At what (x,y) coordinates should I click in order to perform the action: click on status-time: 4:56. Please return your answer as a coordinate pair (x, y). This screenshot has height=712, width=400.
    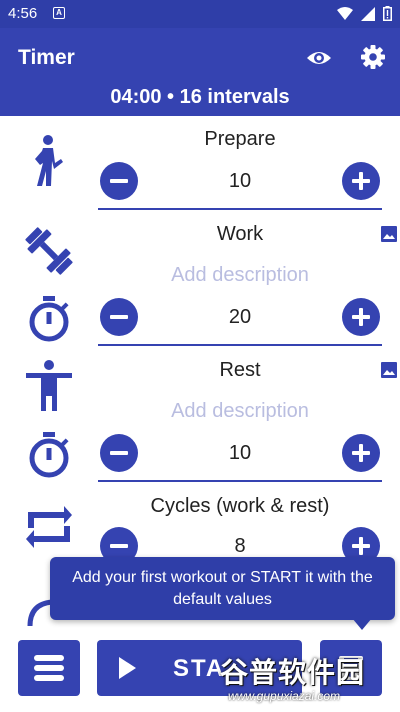
    Looking at the image, I should click on (23, 13).